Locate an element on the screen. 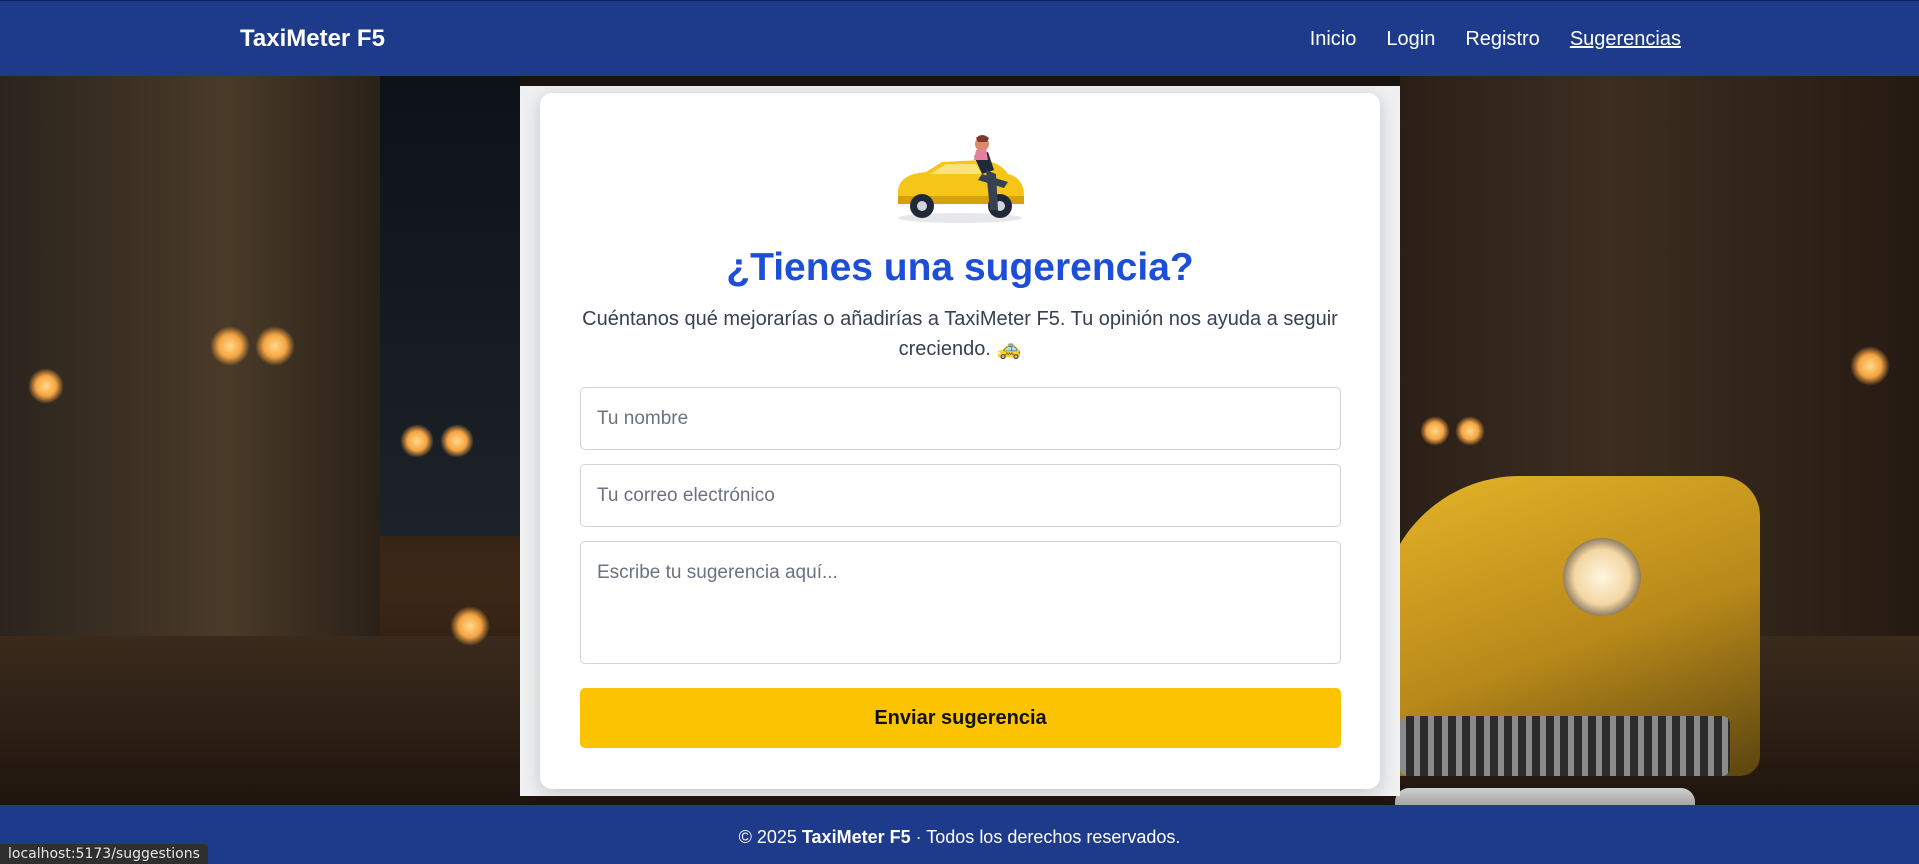 This screenshot has height=864, width=1919. nav-link-inicio: Inicio is located at coordinates (1333, 39).